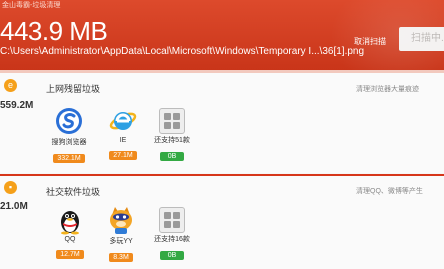  I want to click on junk-item-more-social: 还支持16款 0B, so click(172, 233).